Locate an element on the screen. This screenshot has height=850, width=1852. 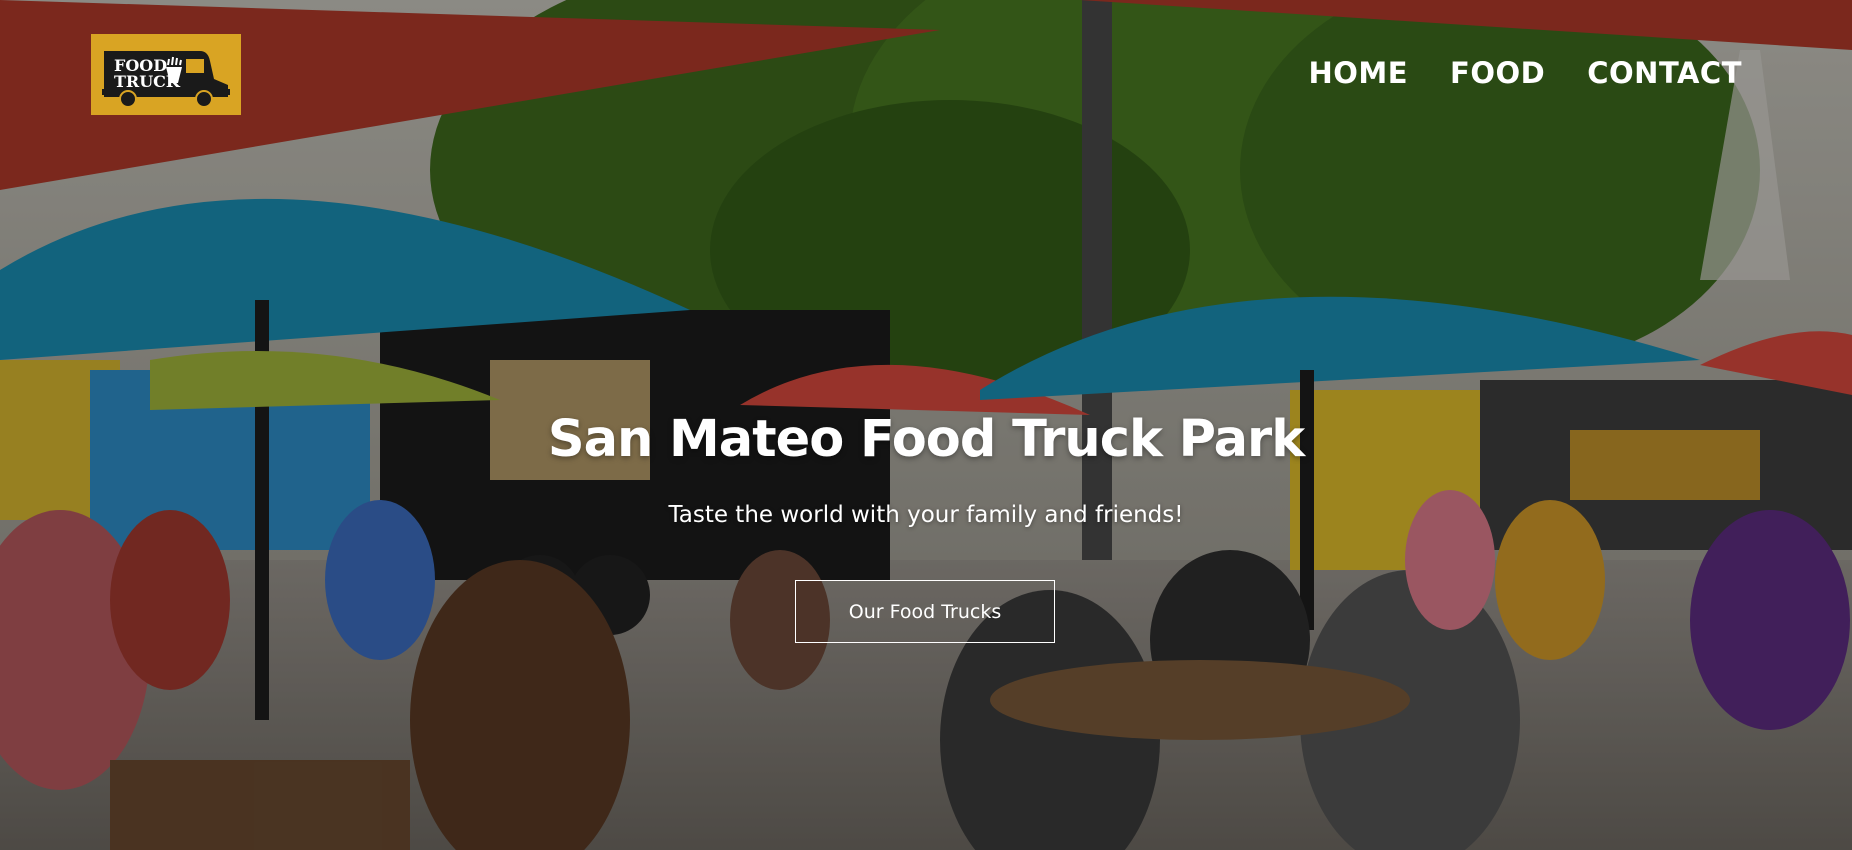
site-logo: FOOD TRUCK is located at coordinates (166, 74).